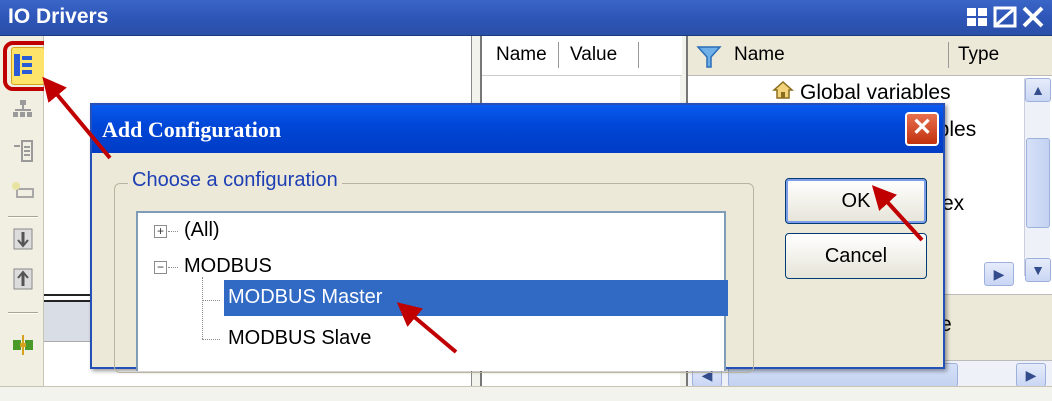 The width and height of the screenshot is (1052, 401). What do you see at coordinates (875, 92) in the screenshot?
I see `var-row-label: Global variables` at bounding box center [875, 92].